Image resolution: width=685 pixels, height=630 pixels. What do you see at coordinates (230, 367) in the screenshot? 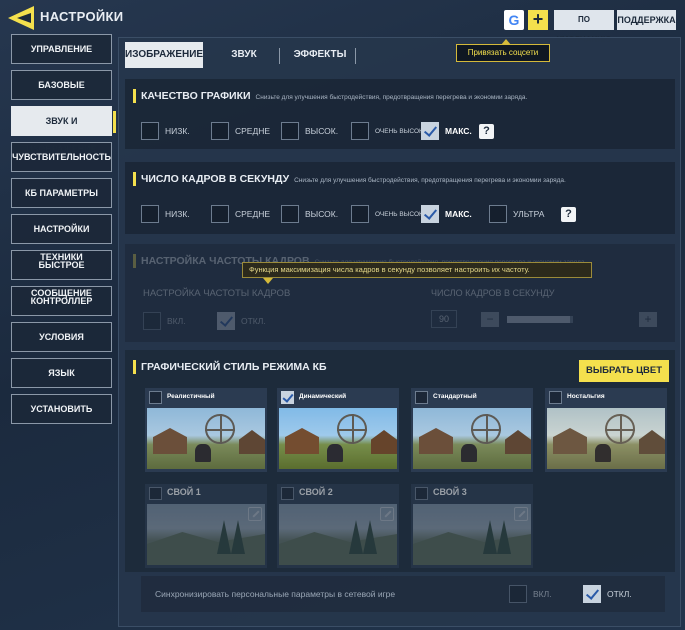
I see `section-title: ГРАФИЧЕСКИЙ СТИЛЬ РЕЖИМА КБ` at bounding box center [230, 367].